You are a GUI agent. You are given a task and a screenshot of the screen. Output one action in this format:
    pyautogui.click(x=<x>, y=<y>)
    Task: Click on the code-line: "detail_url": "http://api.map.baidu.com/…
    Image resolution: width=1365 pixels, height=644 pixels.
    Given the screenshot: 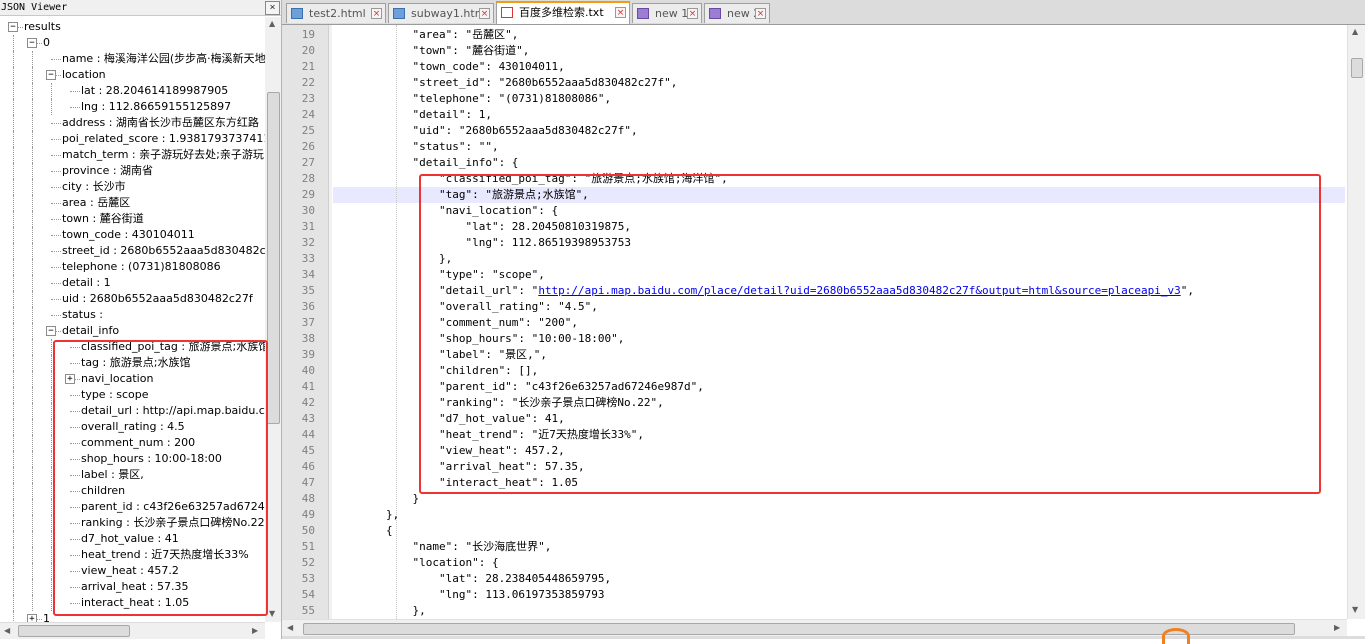 What is the action you would take?
    pyautogui.click(x=763, y=291)
    